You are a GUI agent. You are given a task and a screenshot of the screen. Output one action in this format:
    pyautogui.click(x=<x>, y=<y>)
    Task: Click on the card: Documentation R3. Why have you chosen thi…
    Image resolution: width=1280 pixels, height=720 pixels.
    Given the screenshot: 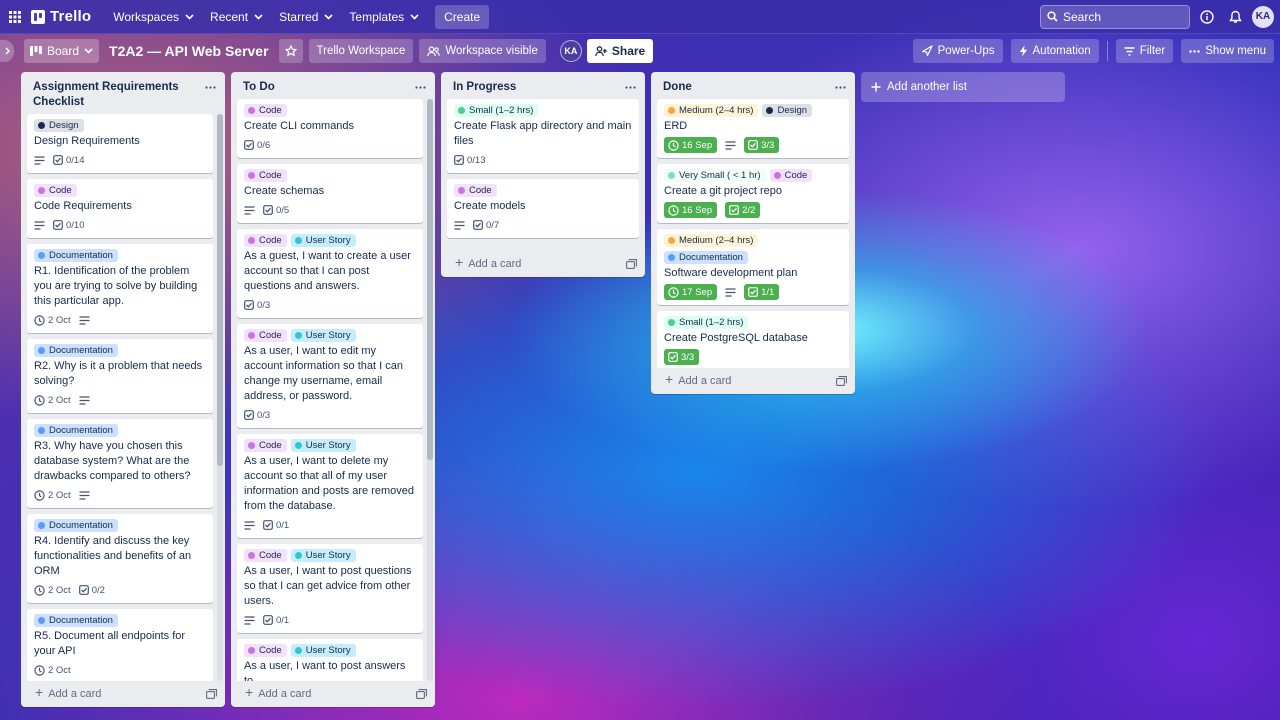 What is the action you would take?
    pyautogui.click(x=120, y=463)
    